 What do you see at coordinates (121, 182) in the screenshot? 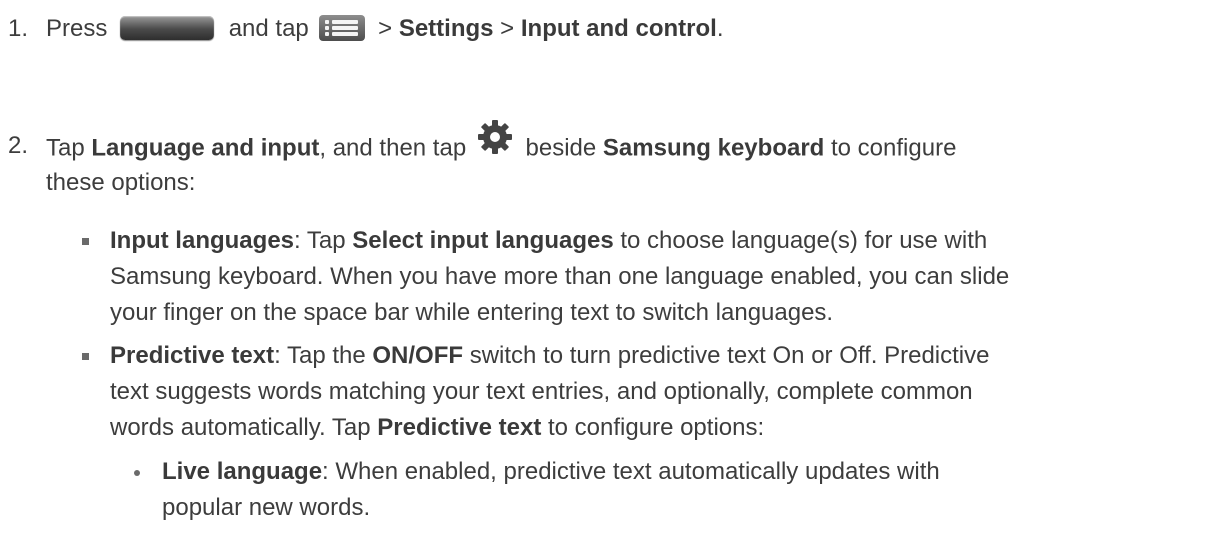
I see `step-2-continued: these options:` at bounding box center [121, 182].